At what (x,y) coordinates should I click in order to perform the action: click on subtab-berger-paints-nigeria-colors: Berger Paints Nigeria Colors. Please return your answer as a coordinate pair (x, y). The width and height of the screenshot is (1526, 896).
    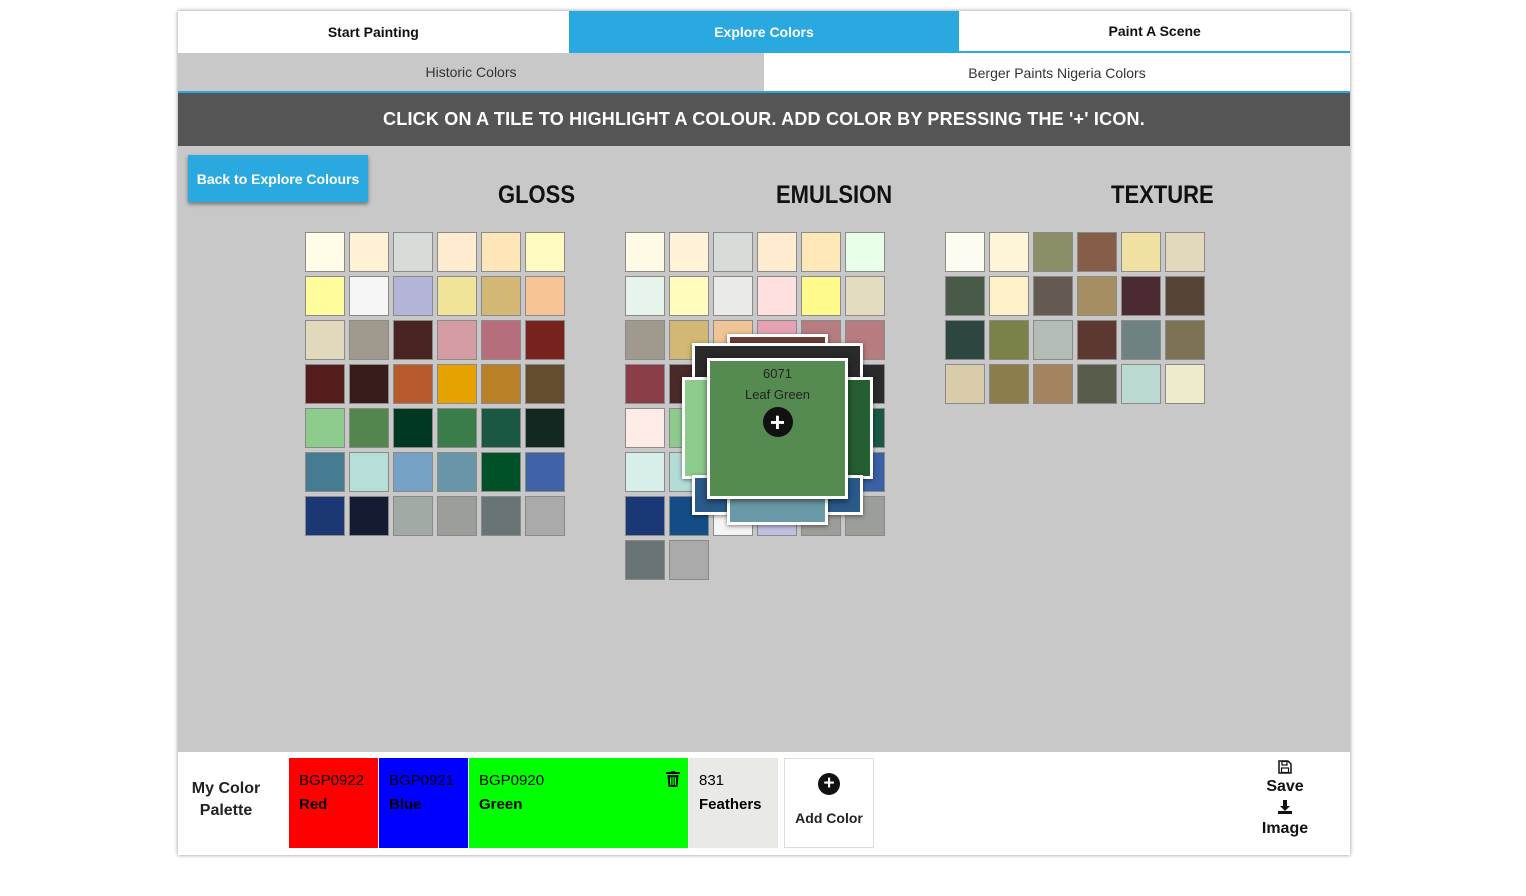
    Looking at the image, I should click on (1057, 73).